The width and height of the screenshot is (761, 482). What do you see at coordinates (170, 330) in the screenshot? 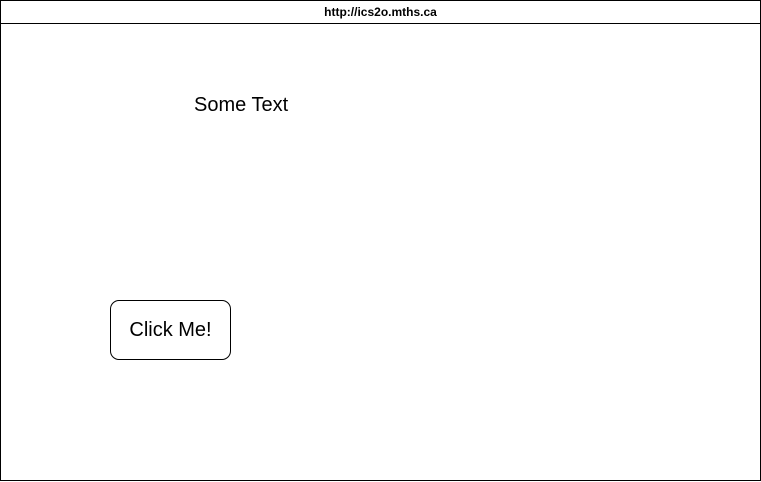
I see `click-me-button: Click Me!` at bounding box center [170, 330].